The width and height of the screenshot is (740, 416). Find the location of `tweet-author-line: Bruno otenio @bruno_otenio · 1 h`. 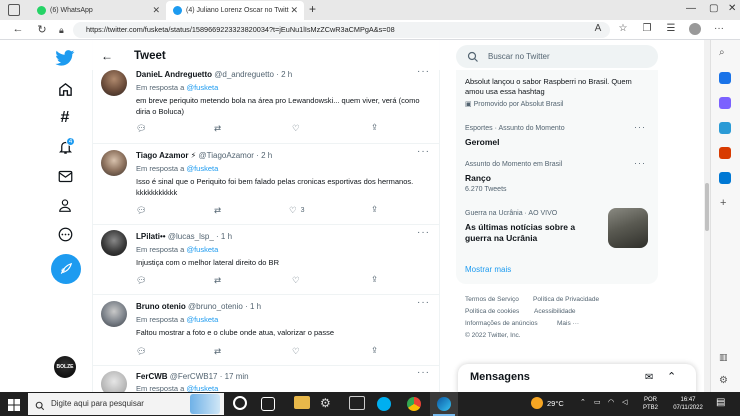

tweet-author-line: Bruno otenio @bruno_otenio · 1 h is located at coordinates (198, 306).